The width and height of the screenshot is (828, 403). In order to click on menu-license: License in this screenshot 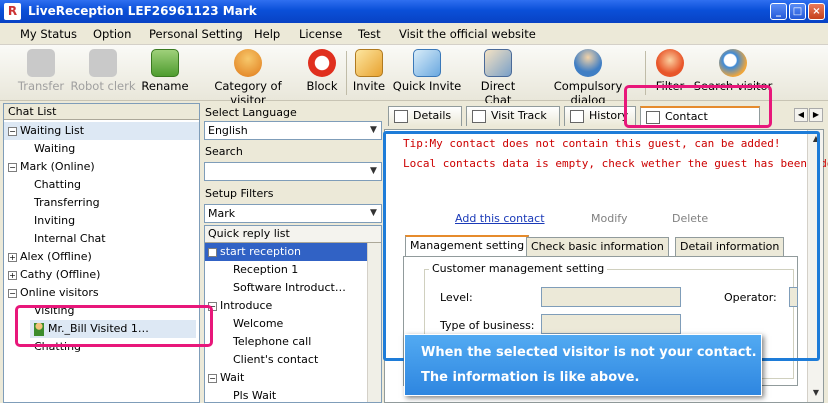, I will do `click(320, 34)`.